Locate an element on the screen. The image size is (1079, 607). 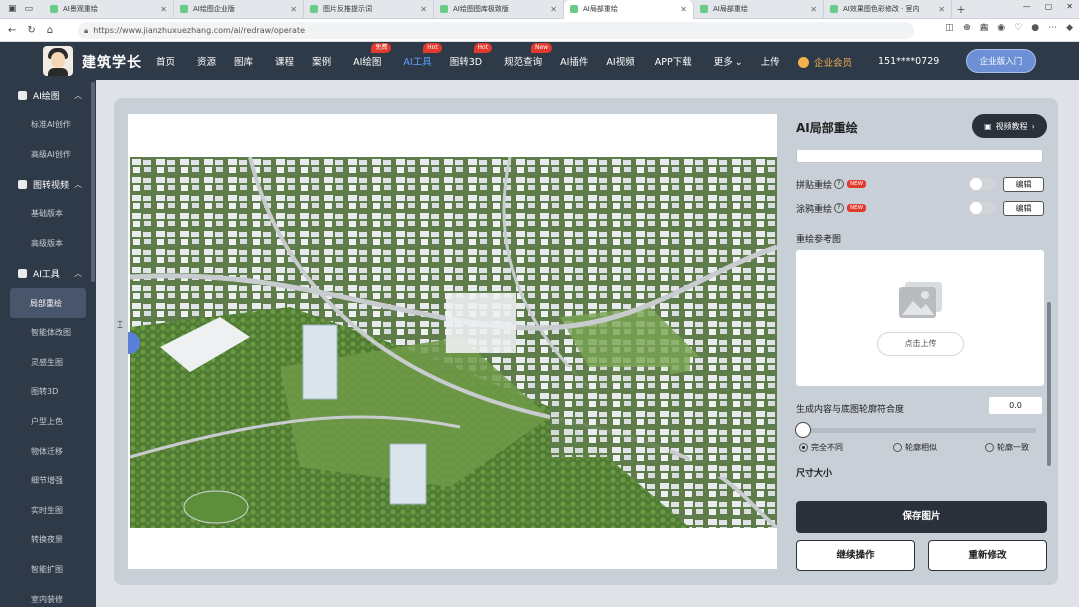
redo-button: 重新修改 is located at coordinates (987, 555).